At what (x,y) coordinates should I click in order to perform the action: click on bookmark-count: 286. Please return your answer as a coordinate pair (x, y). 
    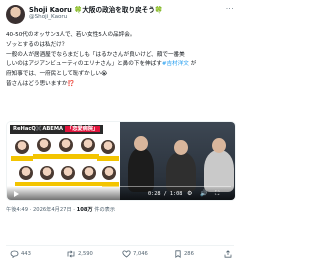
    Looking at the image, I should click on (189, 254).